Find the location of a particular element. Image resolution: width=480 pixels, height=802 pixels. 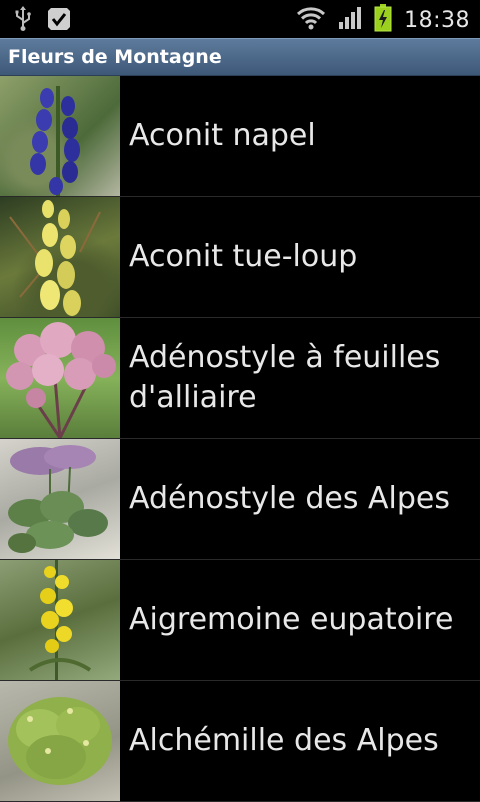

usb-icon is located at coordinates (23, 21).